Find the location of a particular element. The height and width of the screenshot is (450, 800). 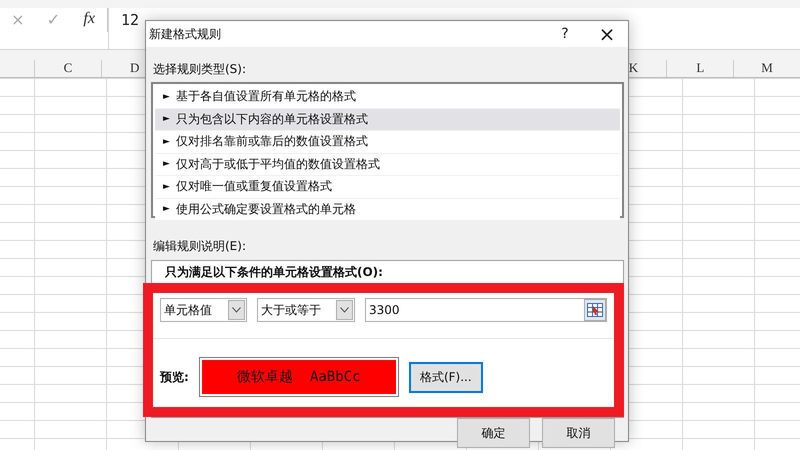

preview-text: 微软卓越 AaBbCc is located at coordinates (299, 377).